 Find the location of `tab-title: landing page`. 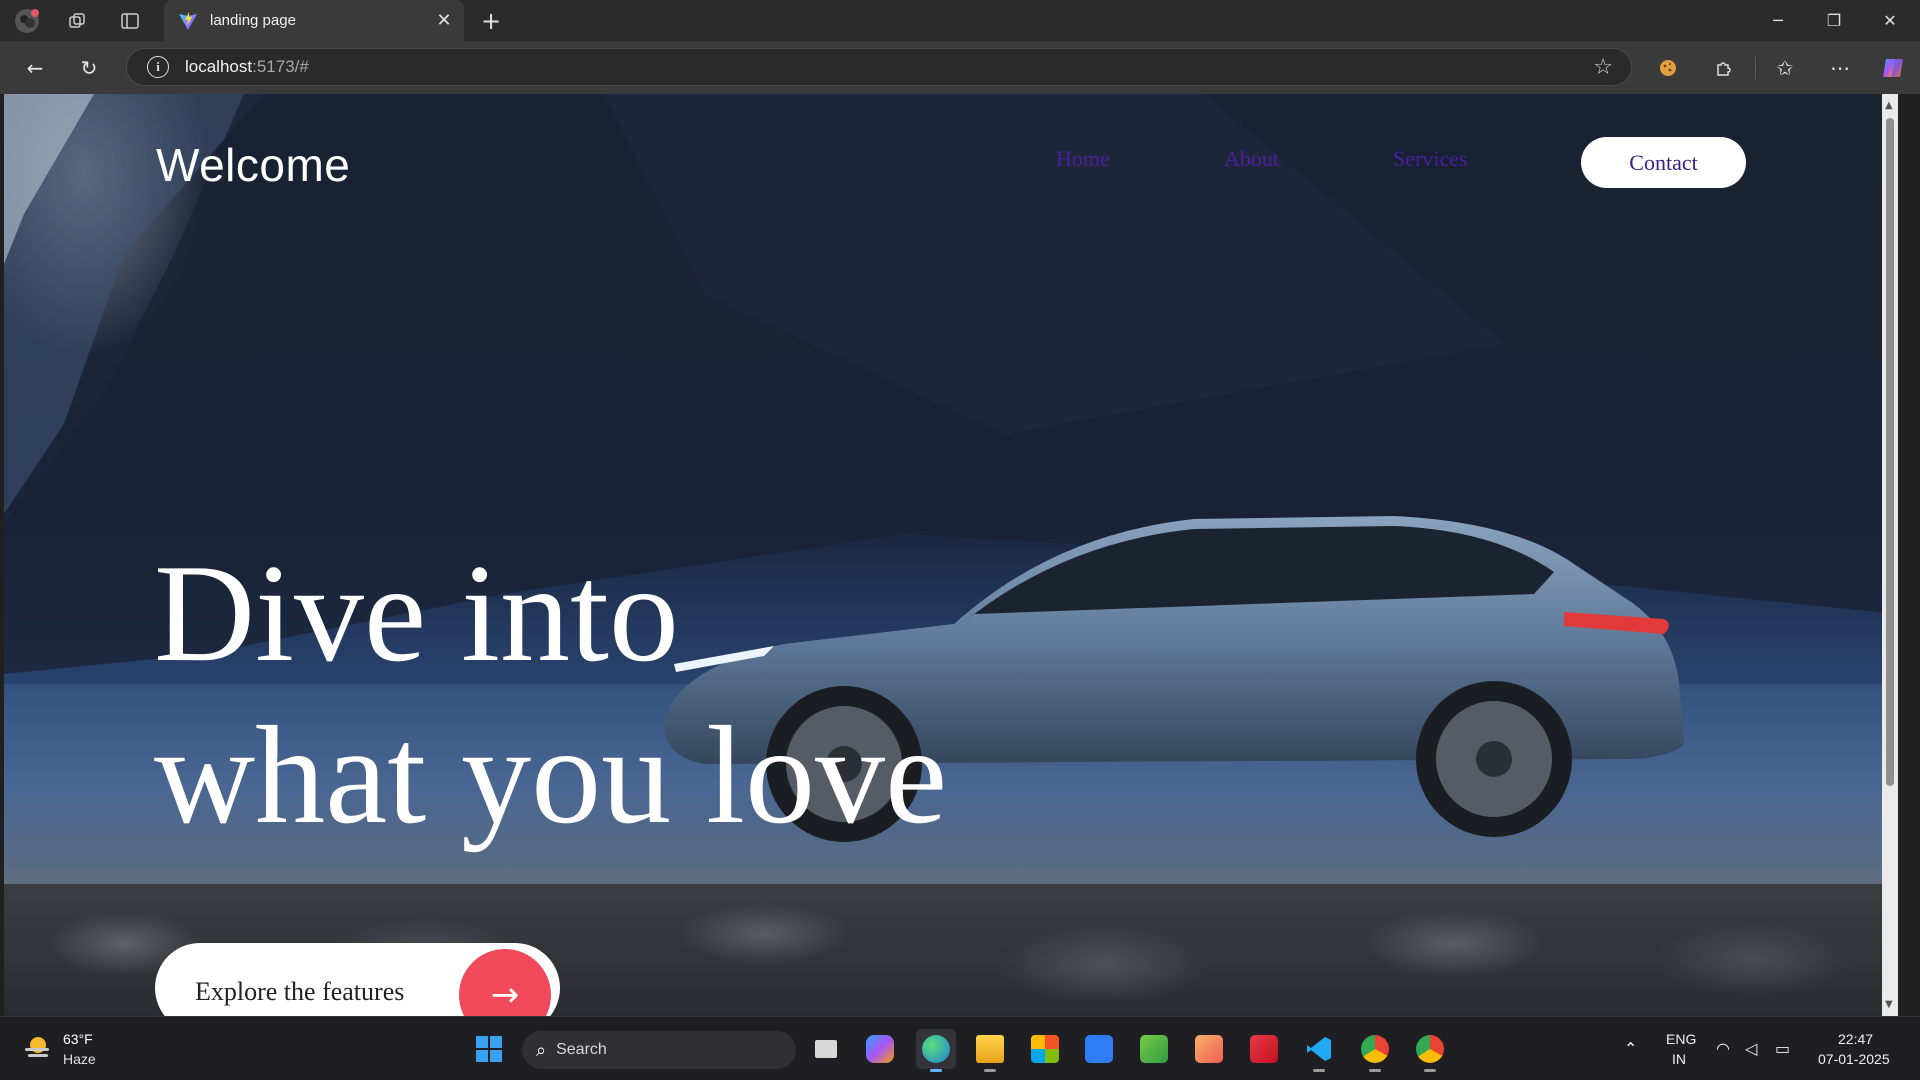

tab-title: landing page is located at coordinates (253, 20).